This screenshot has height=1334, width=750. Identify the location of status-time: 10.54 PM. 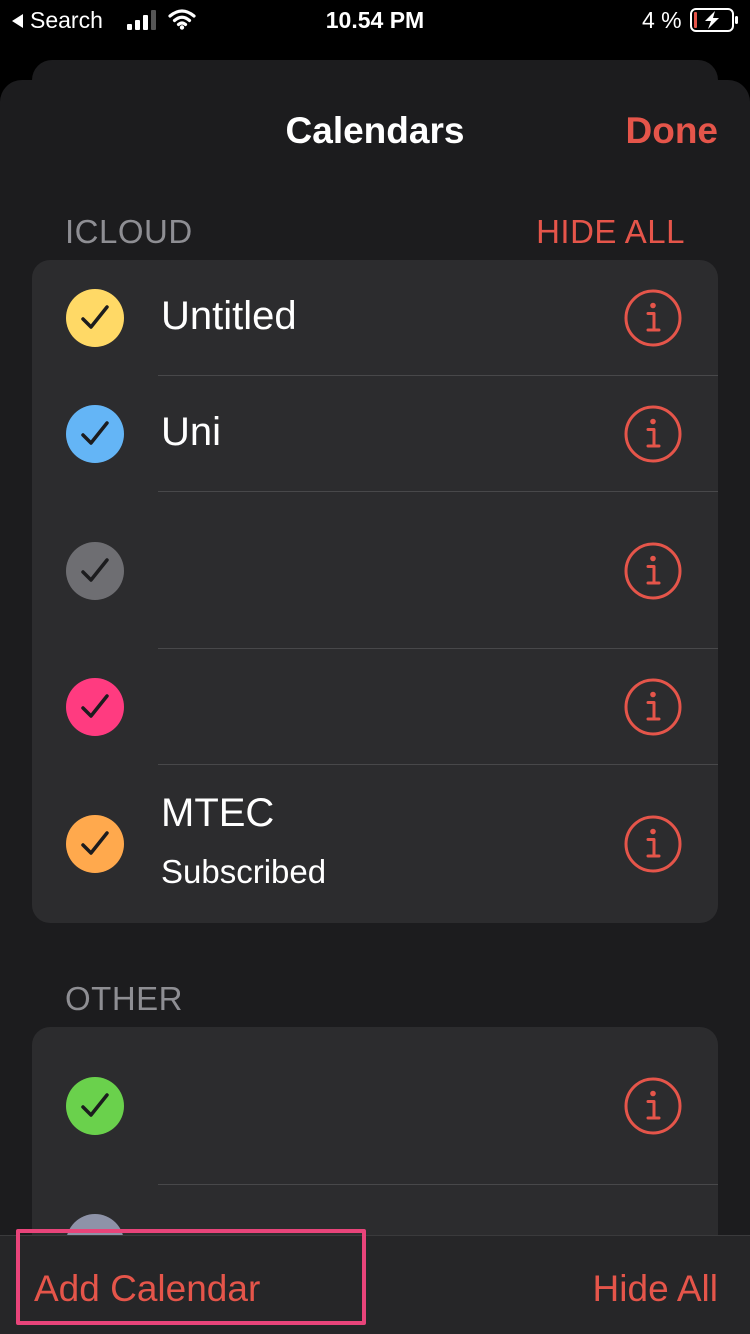
(375, 20).